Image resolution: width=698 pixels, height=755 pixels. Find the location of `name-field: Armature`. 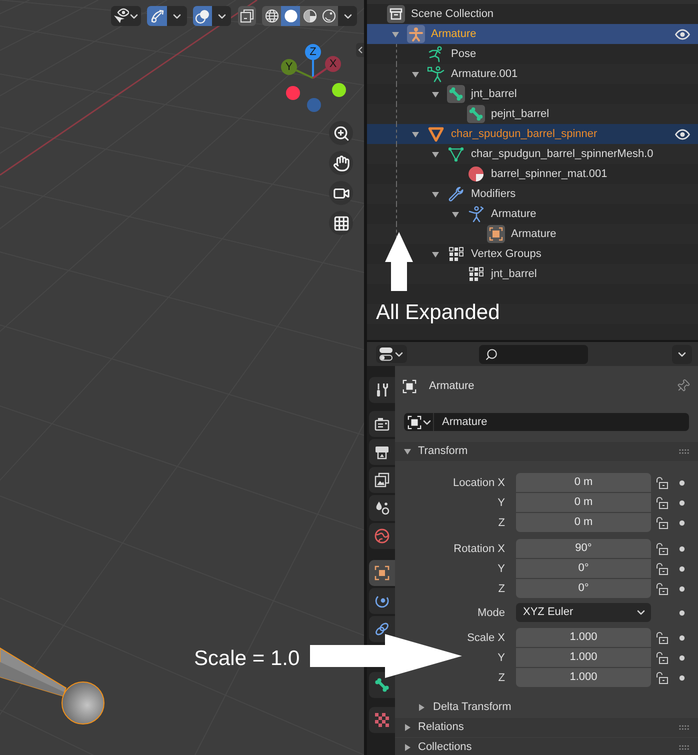

name-field: Armature is located at coordinates (561, 422).